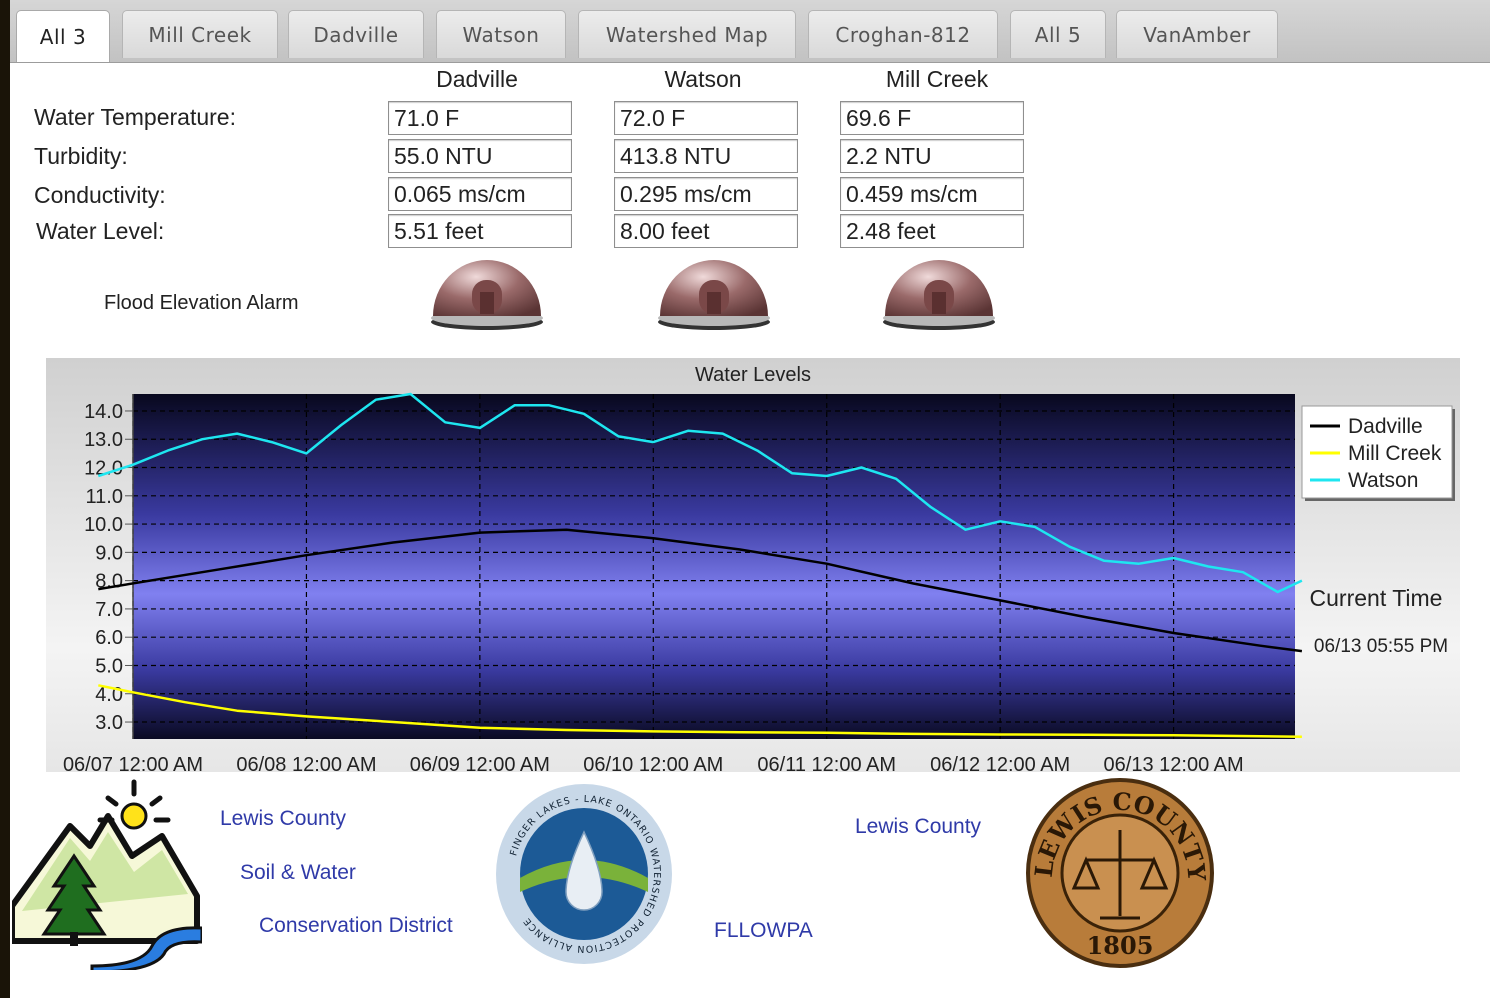 The width and height of the screenshot is (1490, 998). I want to click on watson-turbidity-field: 413.8 NTU, so click(706, 156).